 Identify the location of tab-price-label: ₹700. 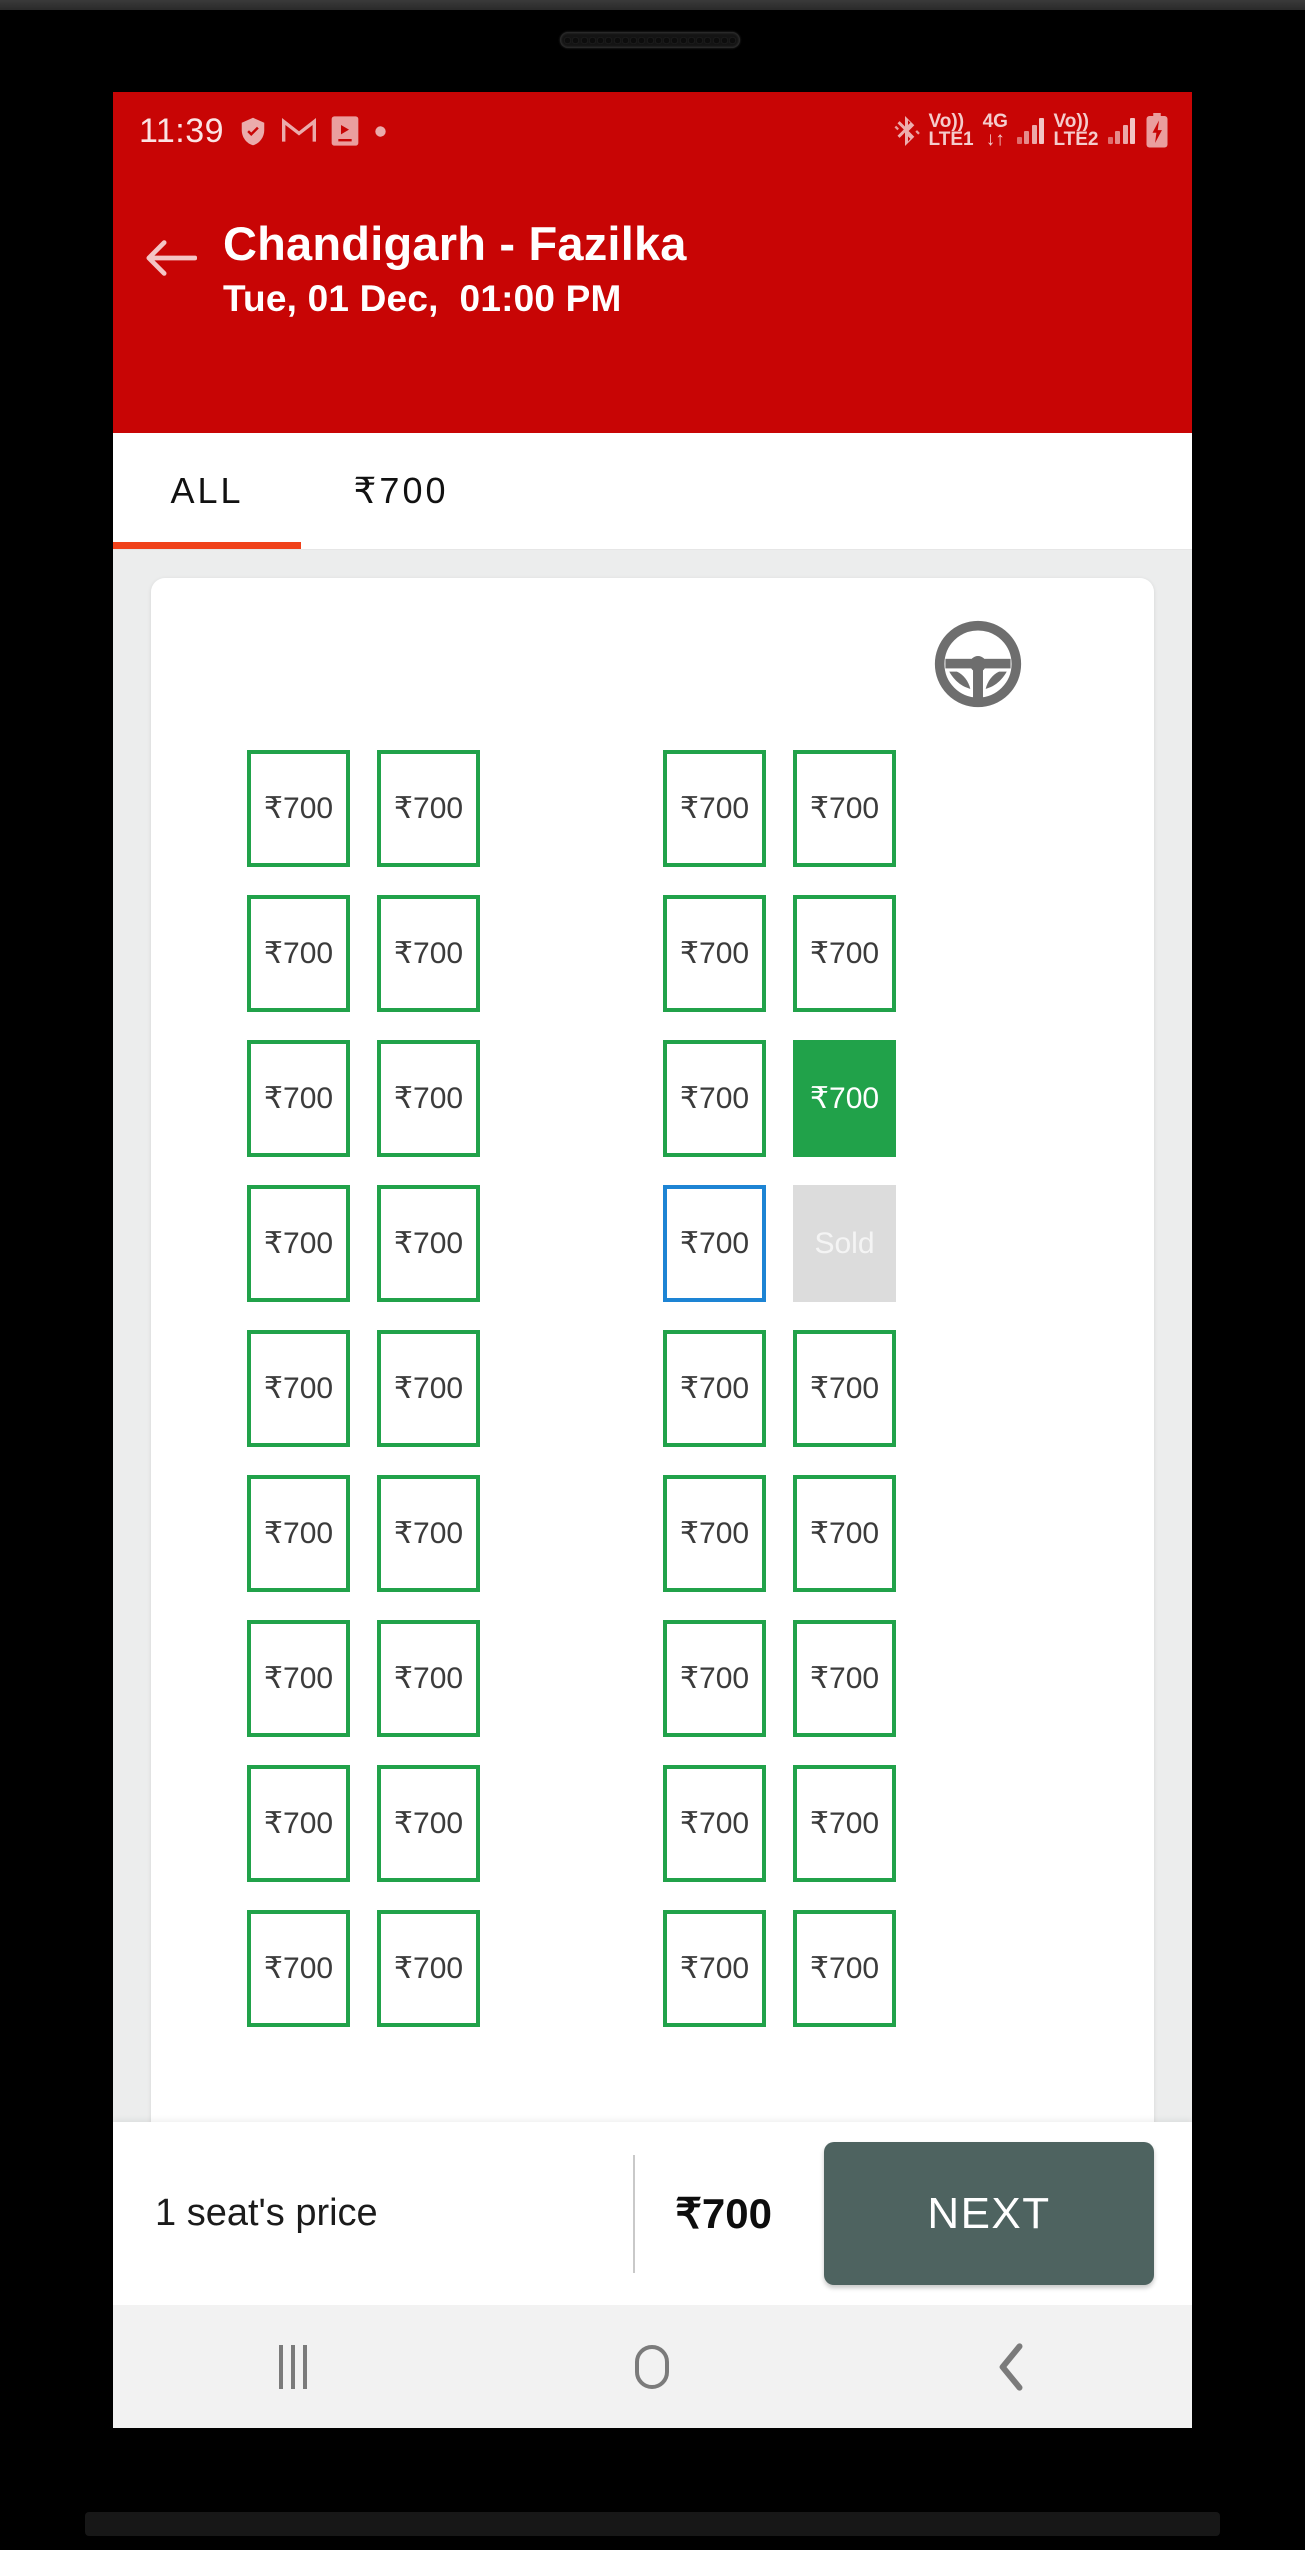
(401, 490).